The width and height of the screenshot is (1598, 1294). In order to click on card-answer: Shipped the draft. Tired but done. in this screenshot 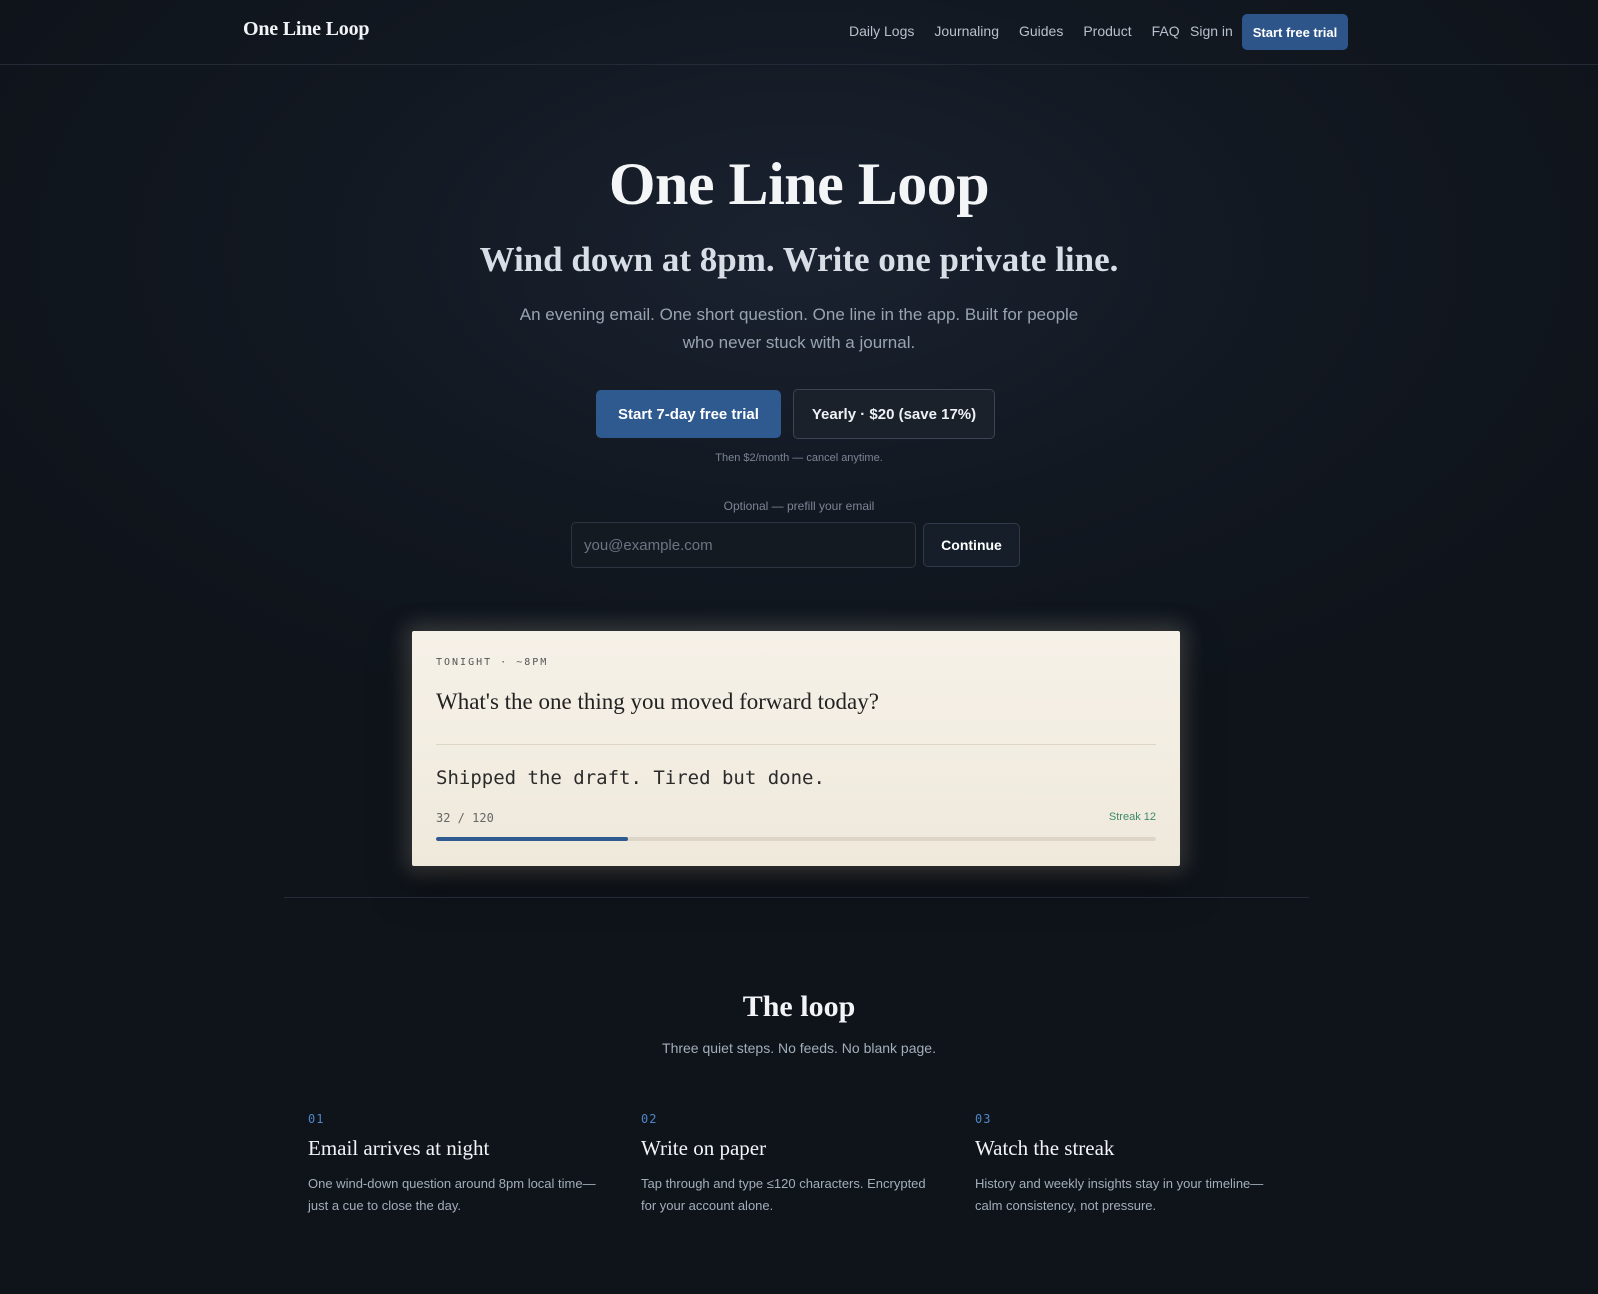, I will do `click(630, 778)`.